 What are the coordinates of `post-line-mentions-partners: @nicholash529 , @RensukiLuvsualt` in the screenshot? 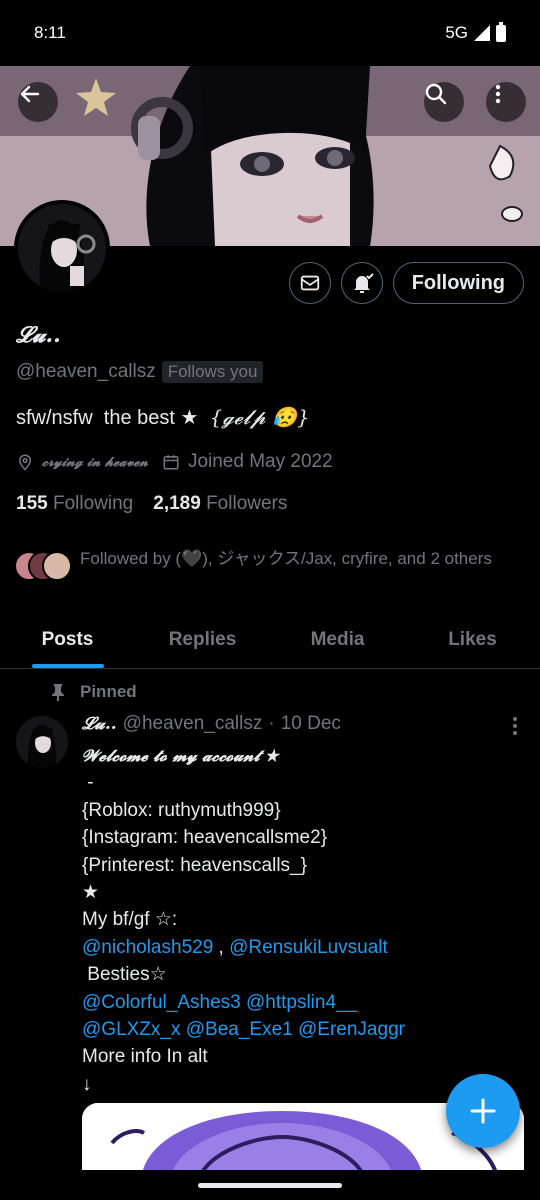 It's located at (302, 947).